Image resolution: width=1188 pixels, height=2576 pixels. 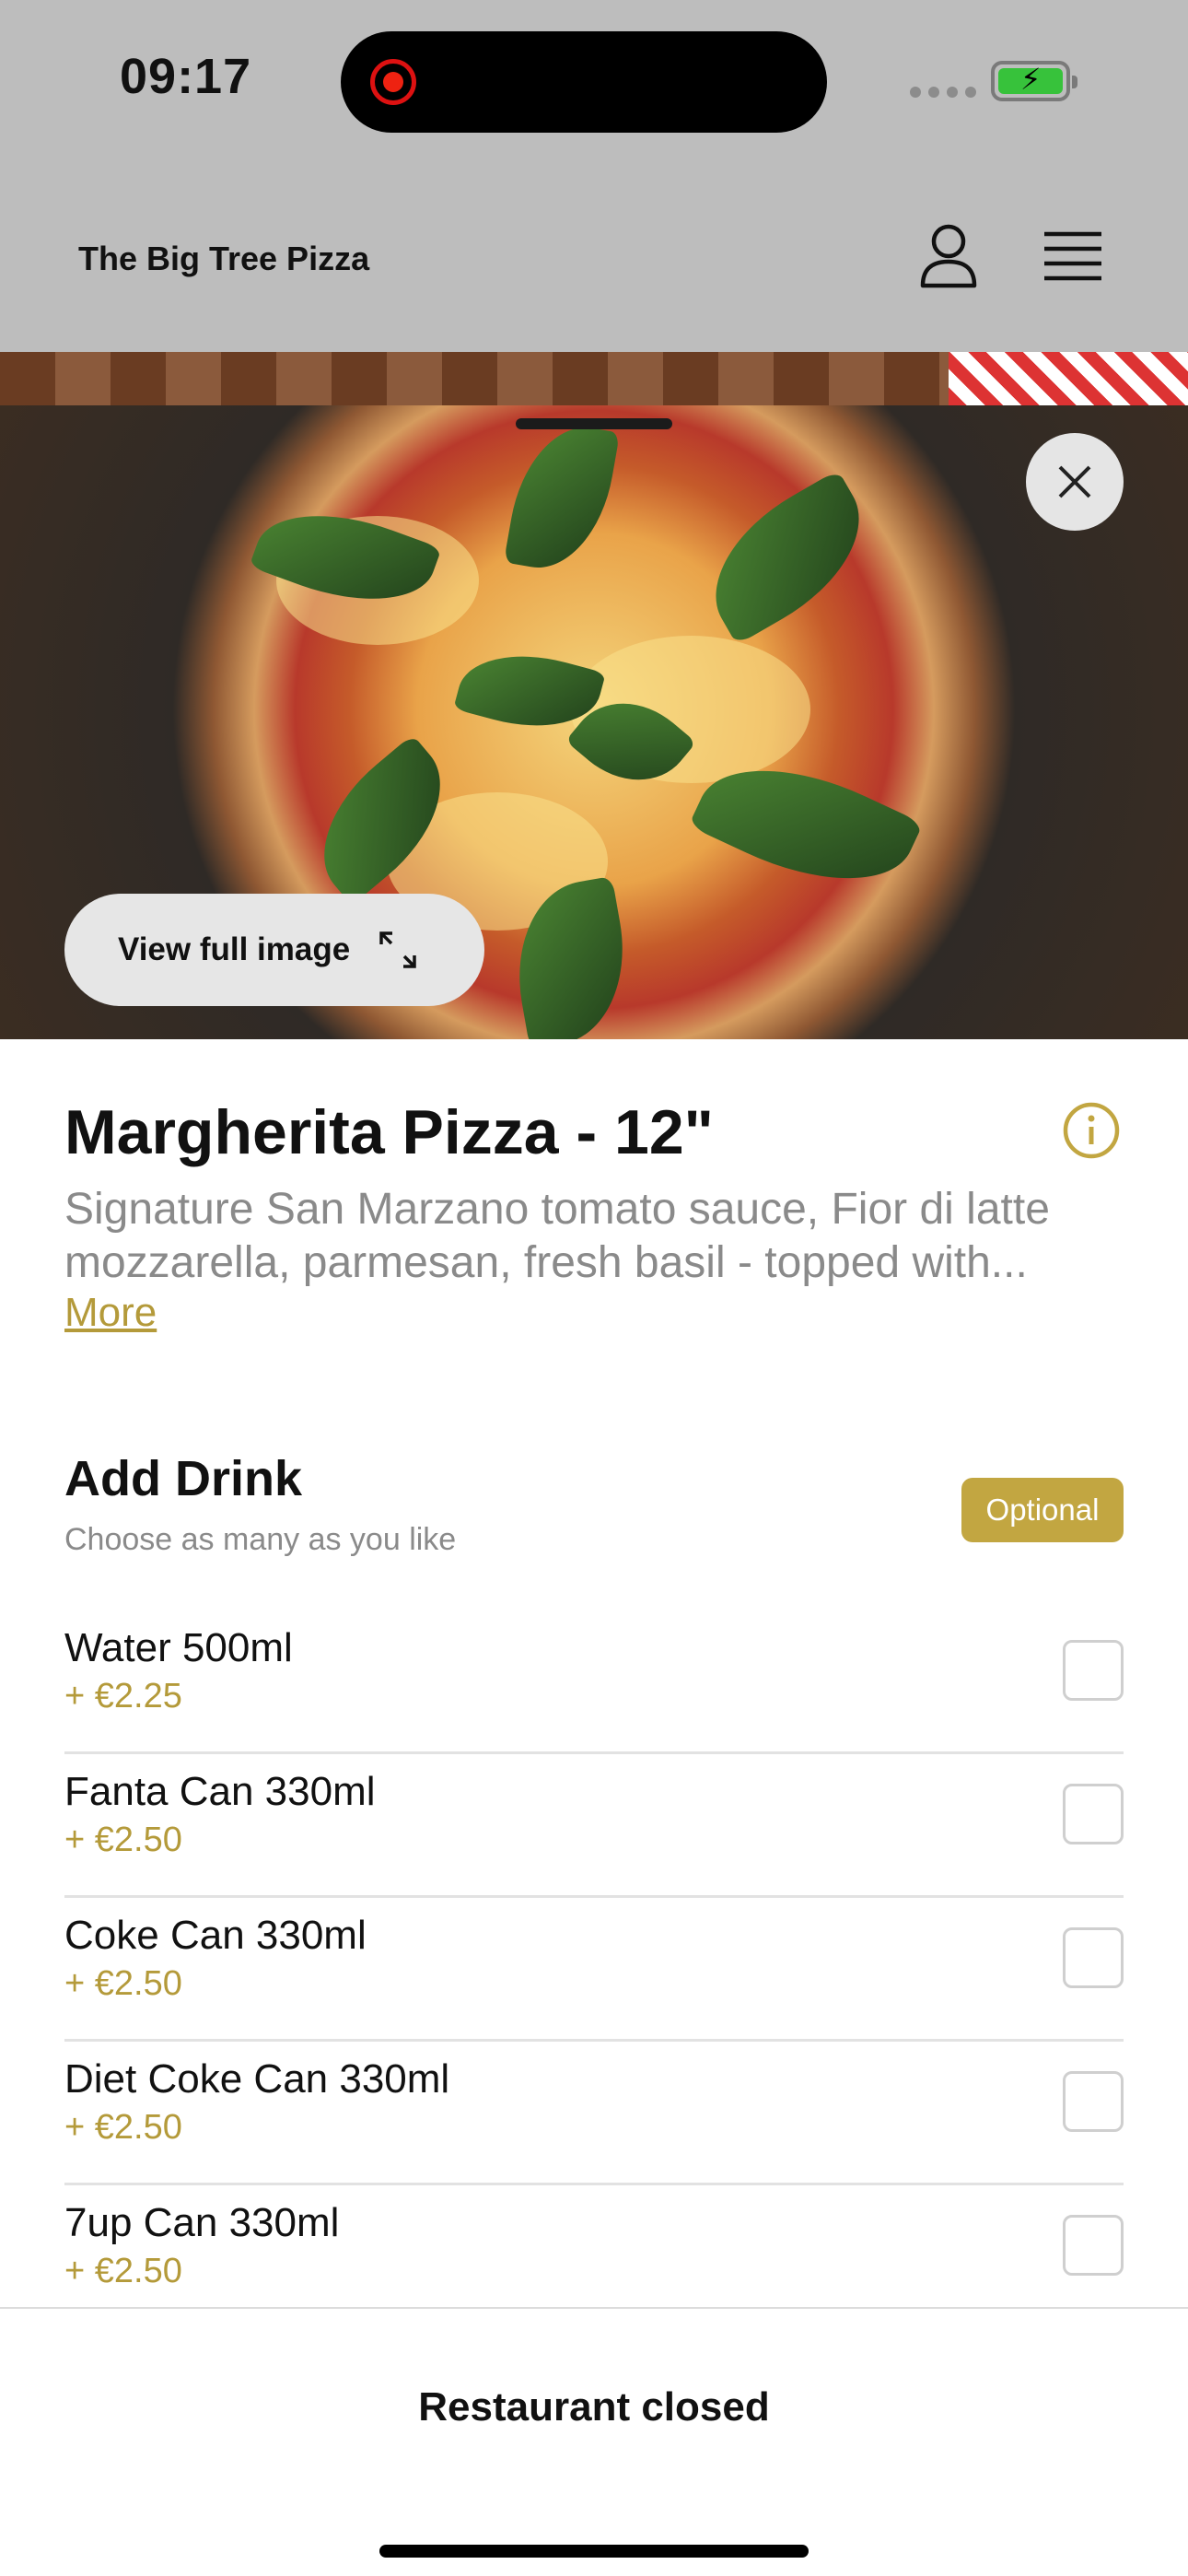 I want to click on dynamic-island, so click(x=584, y=82).